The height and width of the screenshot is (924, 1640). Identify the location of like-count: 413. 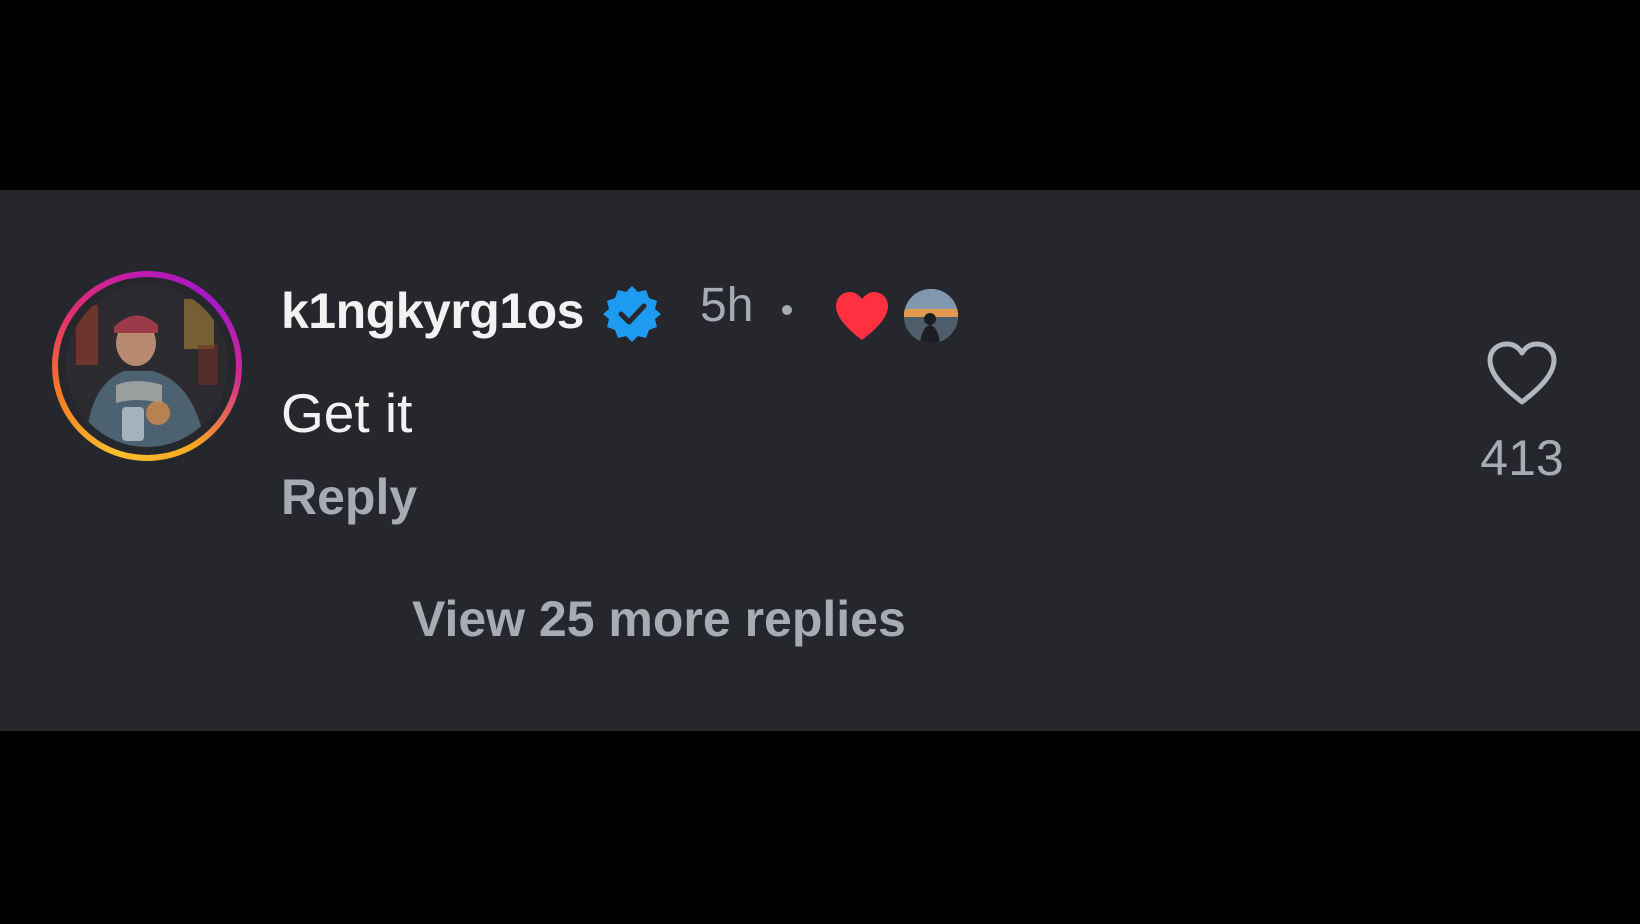
(1522, 458).